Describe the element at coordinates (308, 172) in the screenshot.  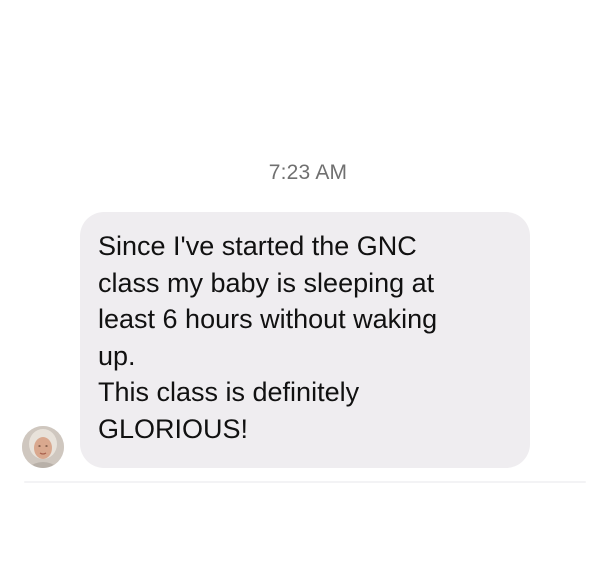
I see `message-timestamp: 7:23 AM` at that location.